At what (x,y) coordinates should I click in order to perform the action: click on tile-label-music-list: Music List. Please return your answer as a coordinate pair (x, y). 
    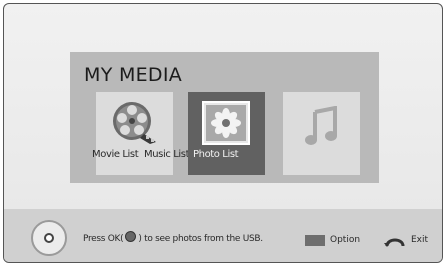
    Looking at the image, I should click on (167, 154).